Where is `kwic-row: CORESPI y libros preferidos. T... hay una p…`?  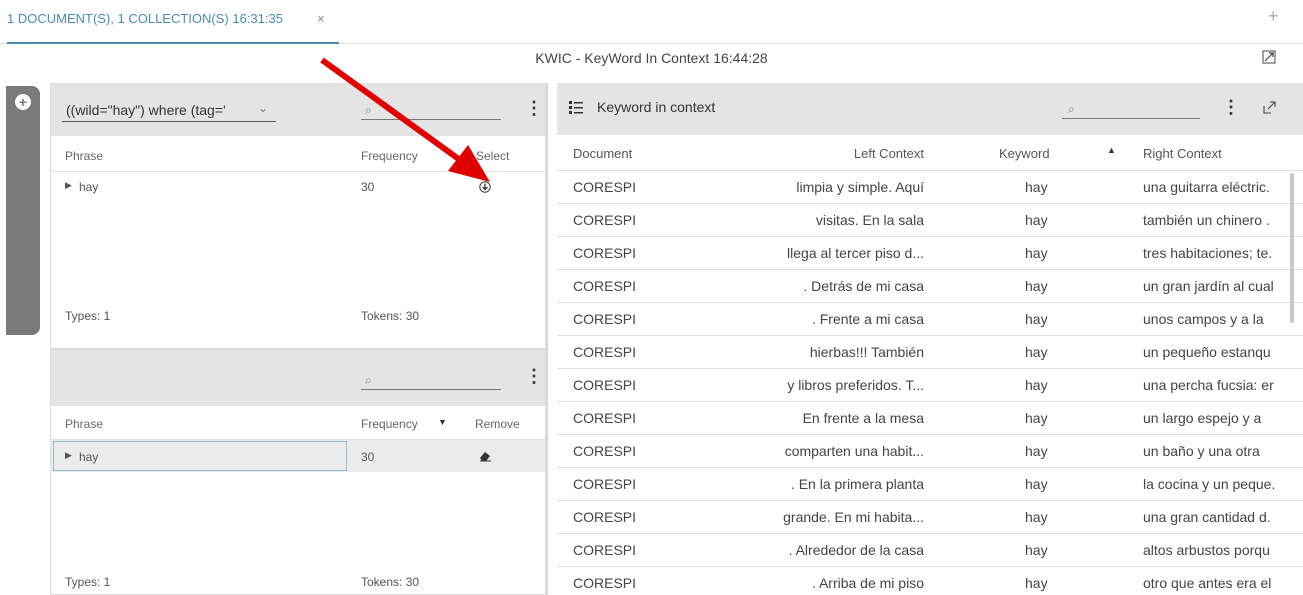
kwic-row: CORESPI y libros preferidos. T... hay una p… is located at coordinates (930, 385).